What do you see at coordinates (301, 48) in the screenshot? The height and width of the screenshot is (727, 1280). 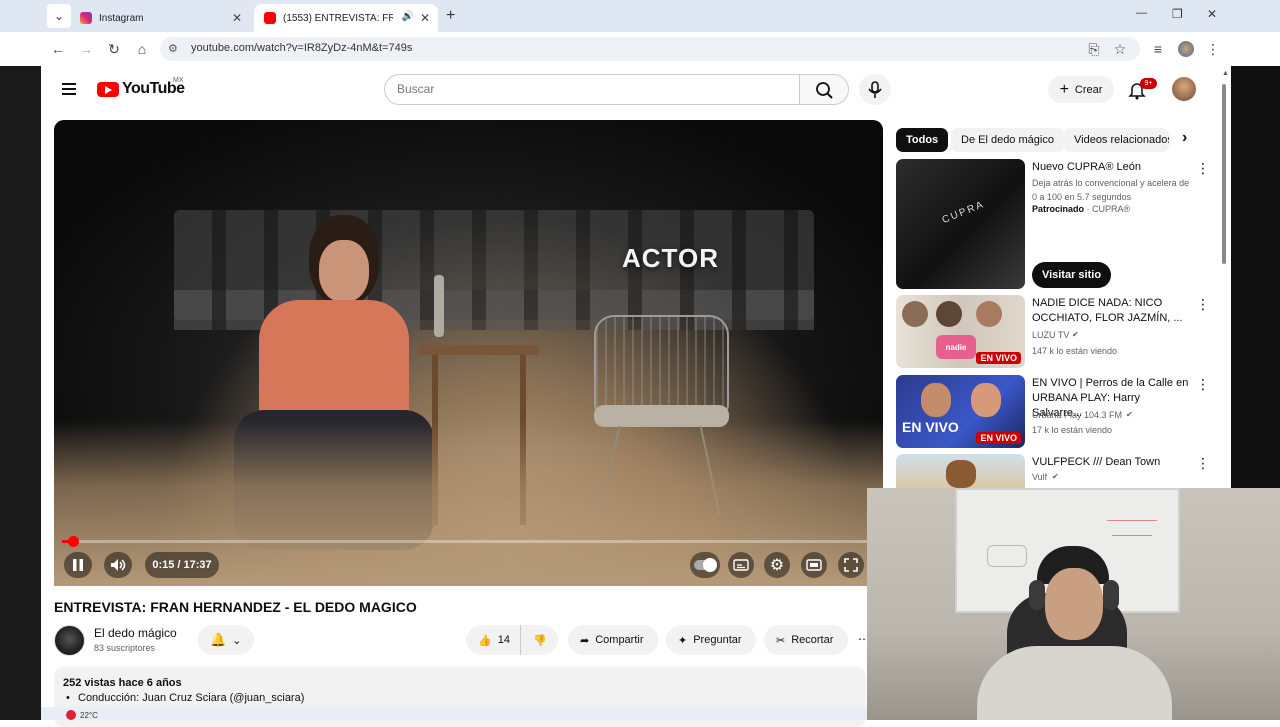 I see `url-text: youtube.com/watch?v=IR8ZyDz-4nM&t=749s` at bounding box center [301, 48].